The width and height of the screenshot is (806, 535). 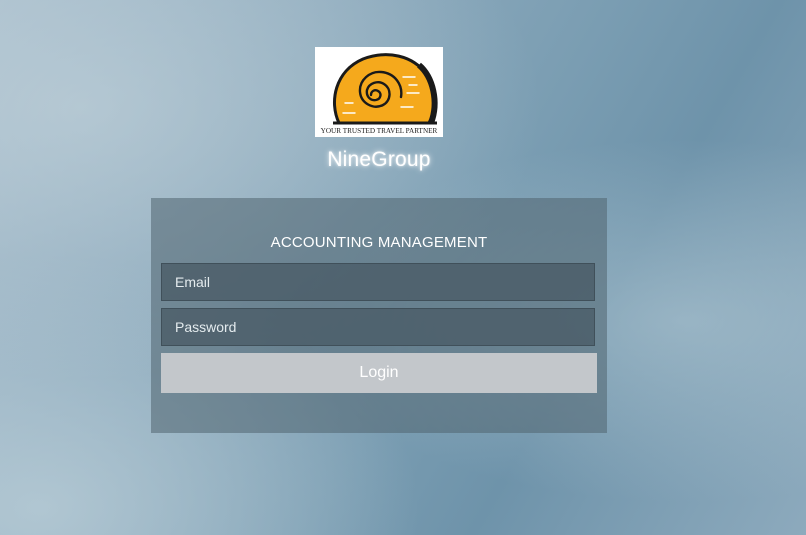 I want to click on logo-tagline: YOUR TRUSTED TRAVEL PARTNER, so click(x=379, y=131).